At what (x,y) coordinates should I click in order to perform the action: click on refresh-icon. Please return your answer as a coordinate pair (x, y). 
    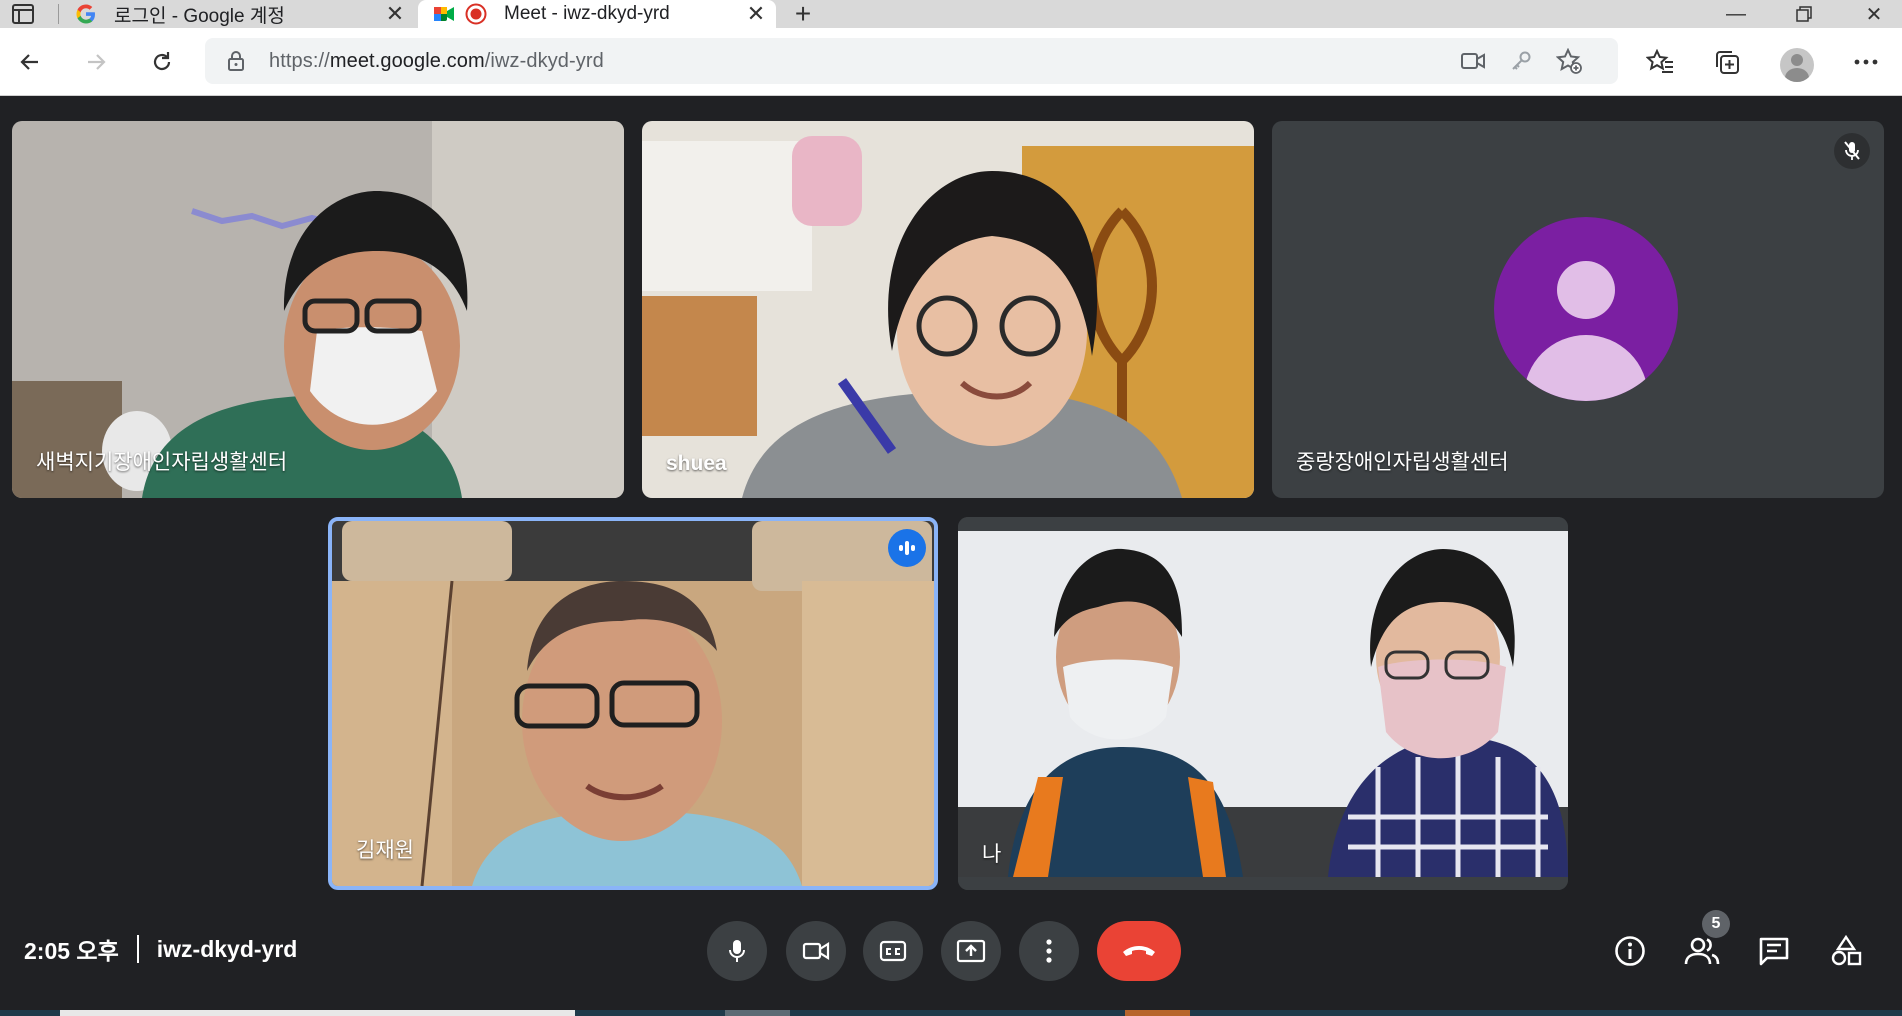
    Looking at the image, I should click on (162, 62).